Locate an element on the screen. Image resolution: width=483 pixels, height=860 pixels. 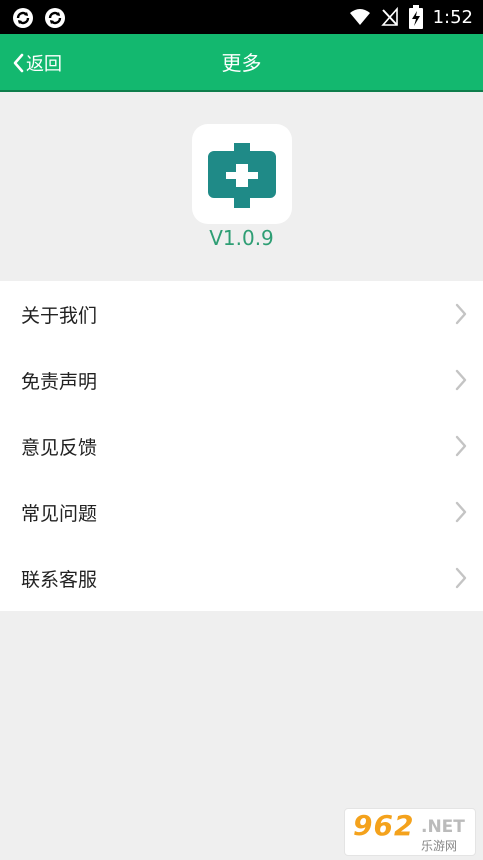
watermark-suffix: .NET is located at coordinates (443, 827).